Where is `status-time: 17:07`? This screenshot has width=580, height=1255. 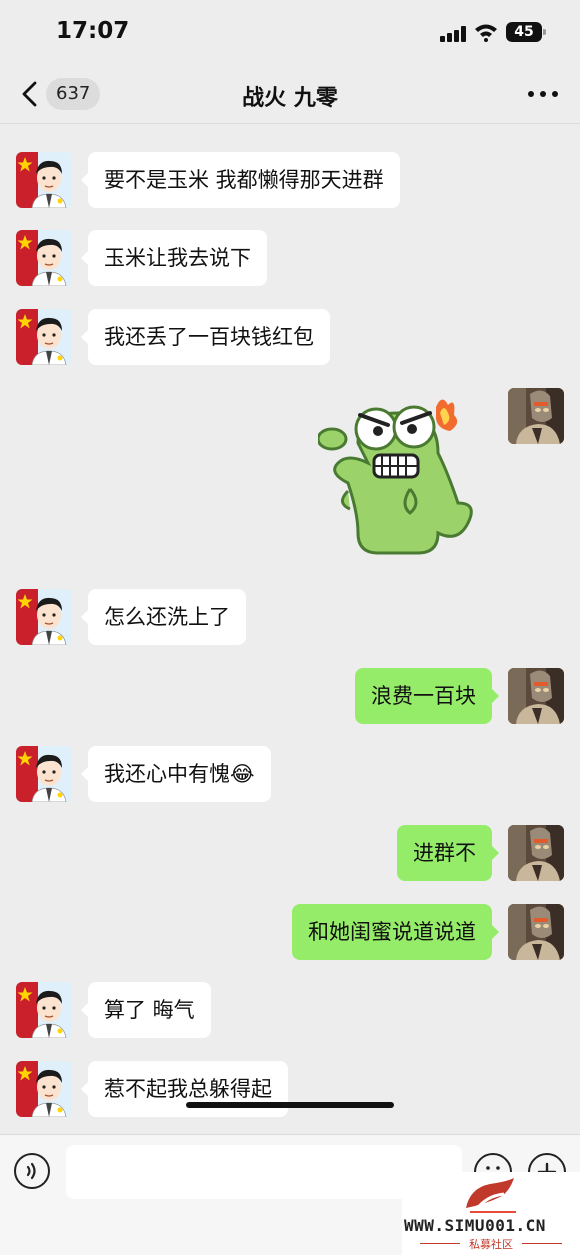
status-time: 17:07 is located at coordinates (93, 31).